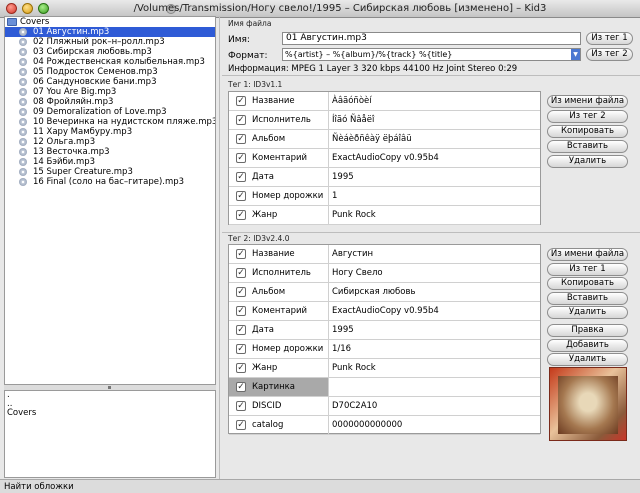  I want to click on tag2-buttons-button: Из имени файла, so click(587, 254).